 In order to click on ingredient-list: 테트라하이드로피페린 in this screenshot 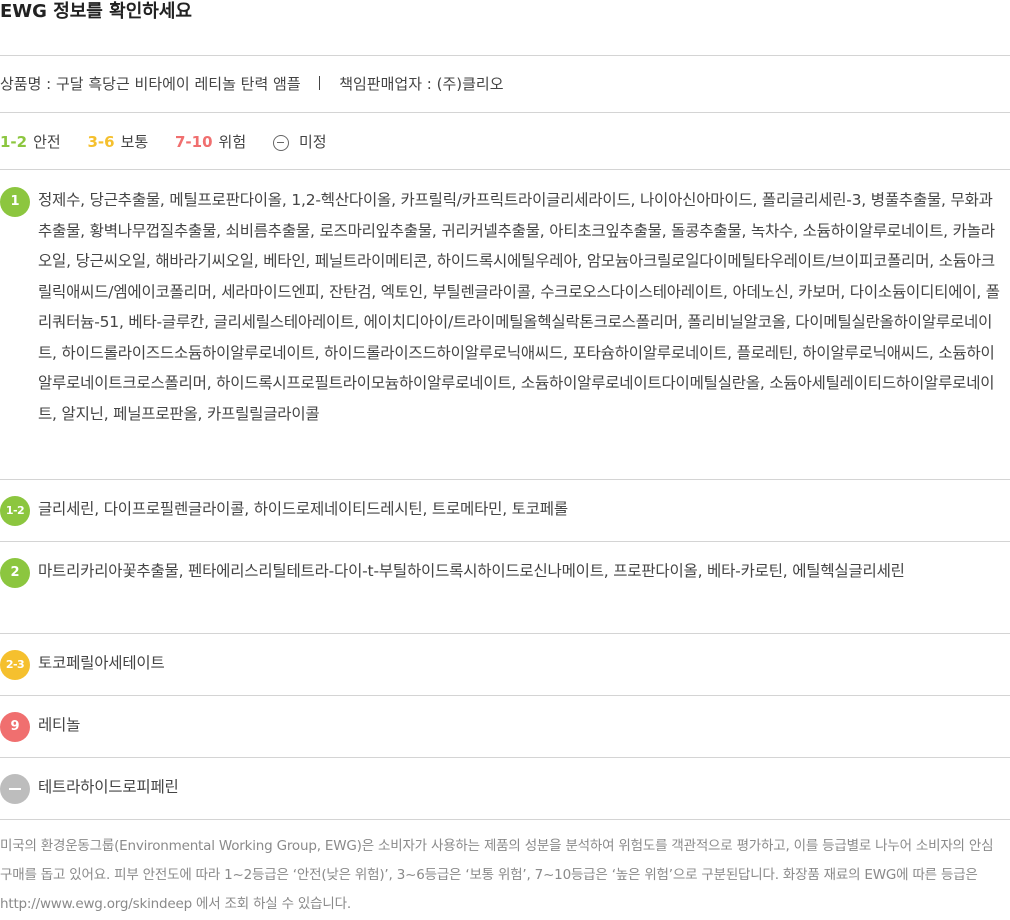, I will do `click(108, 787)`.